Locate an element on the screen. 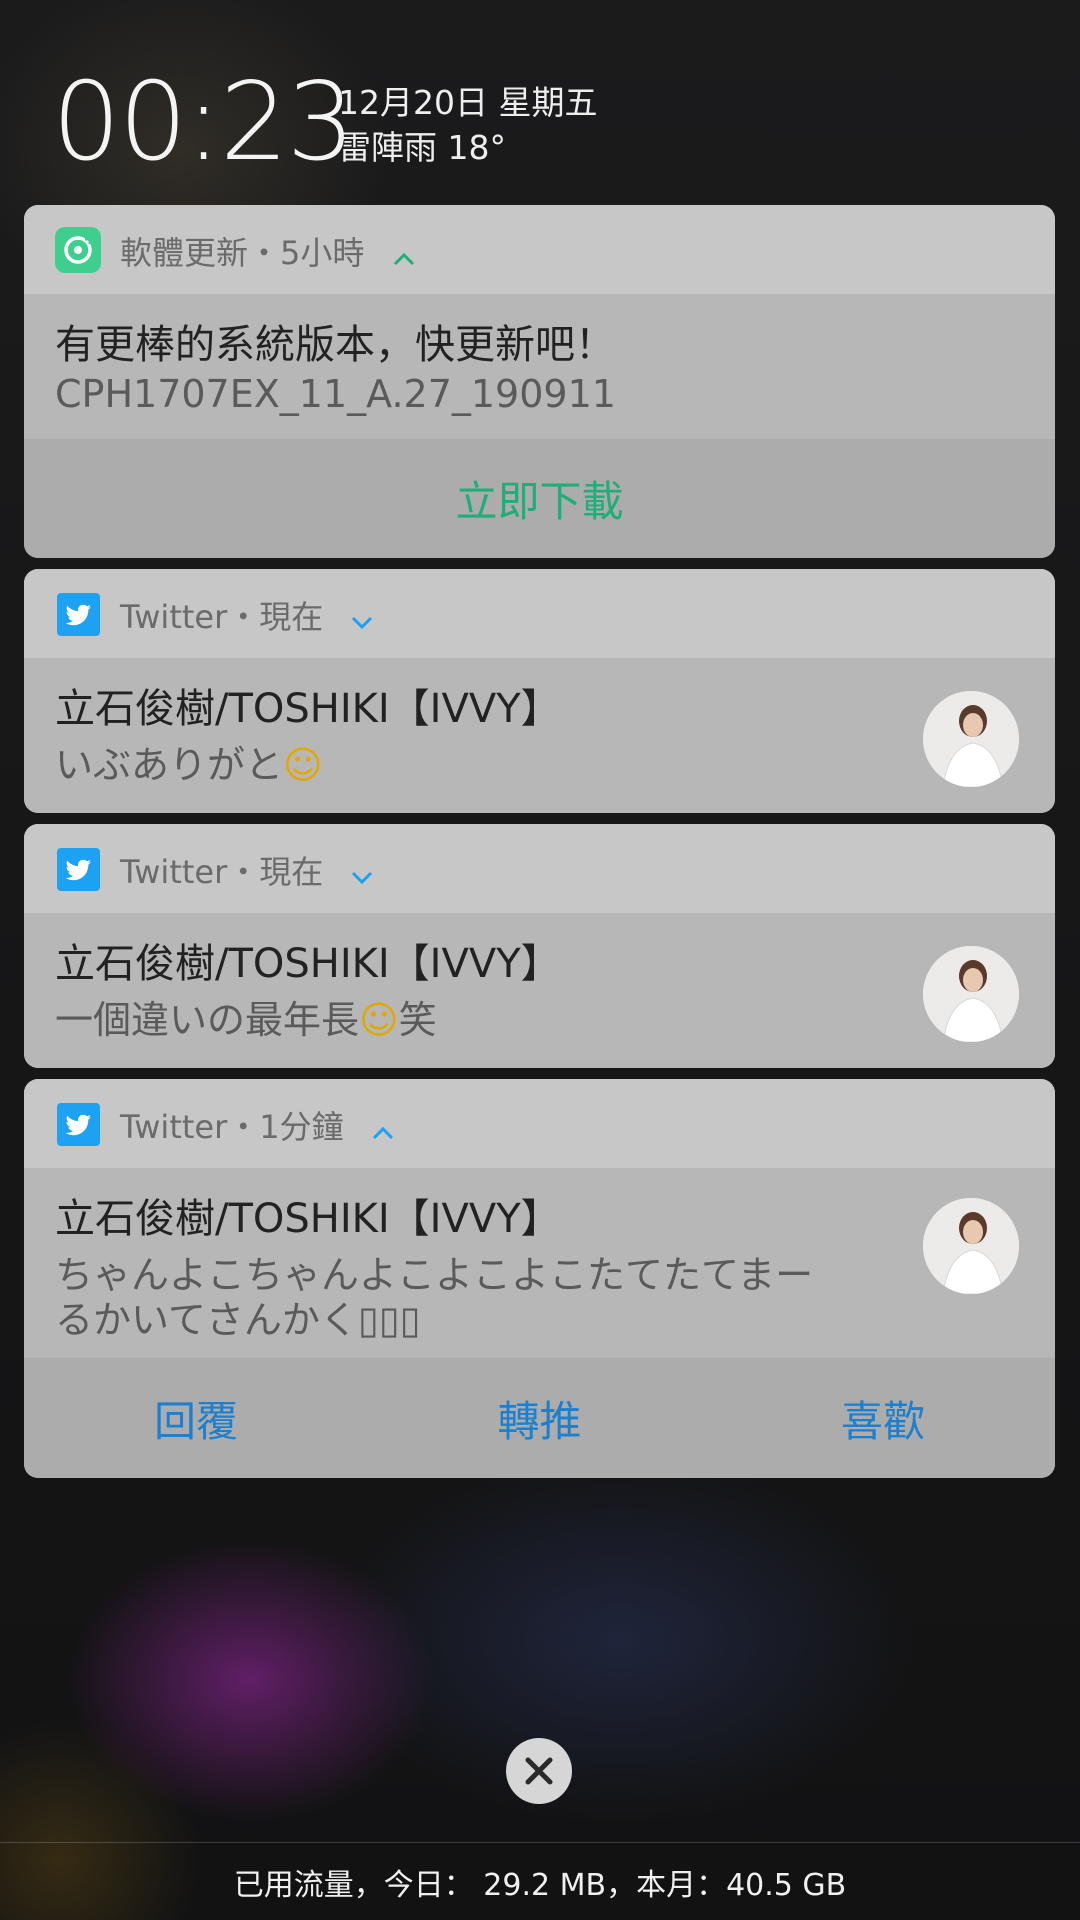 The height and width of the screenshot is (1920, 1080). like-button: 喜歡 is located at coordinates (883, 1418).